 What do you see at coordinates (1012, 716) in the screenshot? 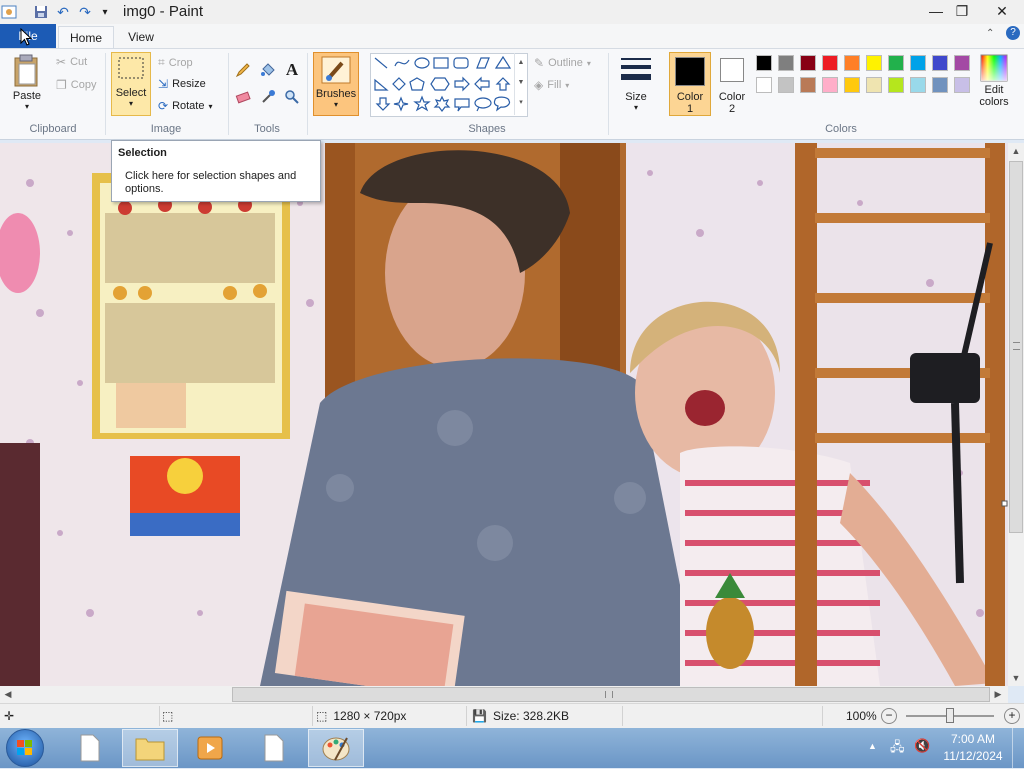
I see `zoom-in-button: +` at bounding box center [1012, 716].